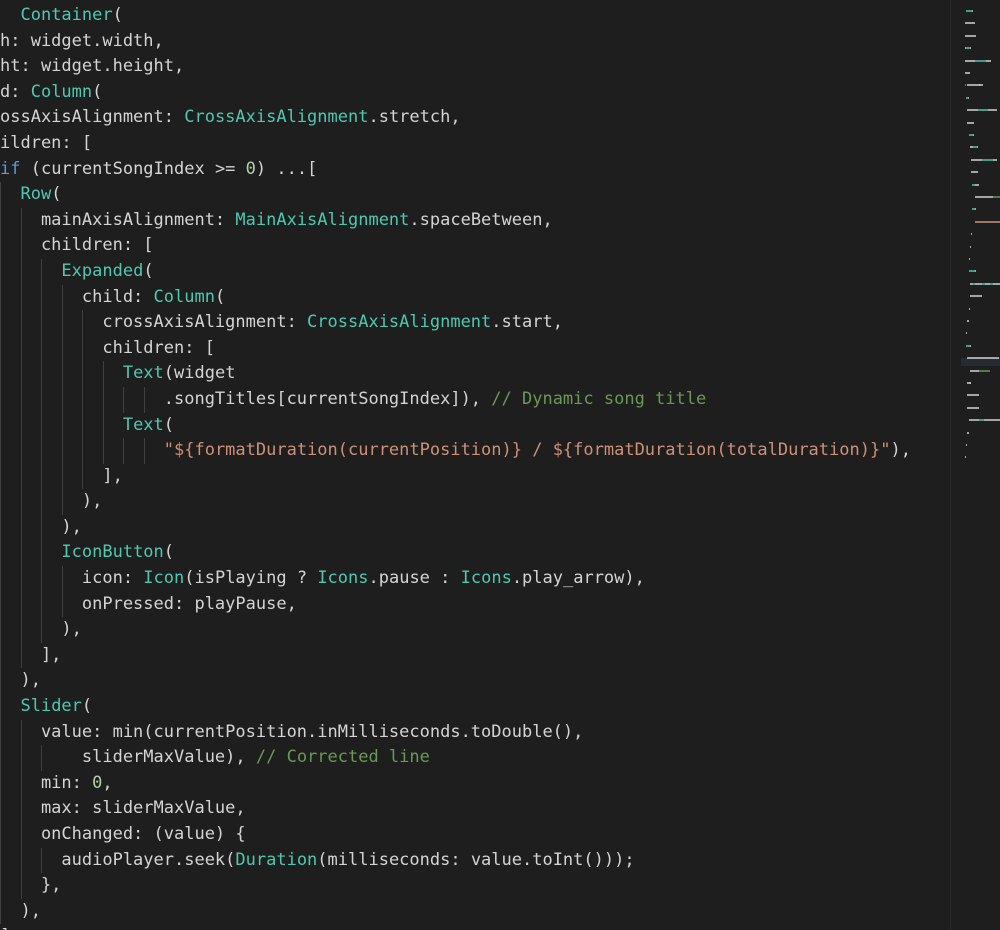 This screenshot has height=930, width=1000. Describe the element at coordinates (455, 170) in the screenshot. I see `code-line: if (currentSongIndex >= 0) ...[` at that location.